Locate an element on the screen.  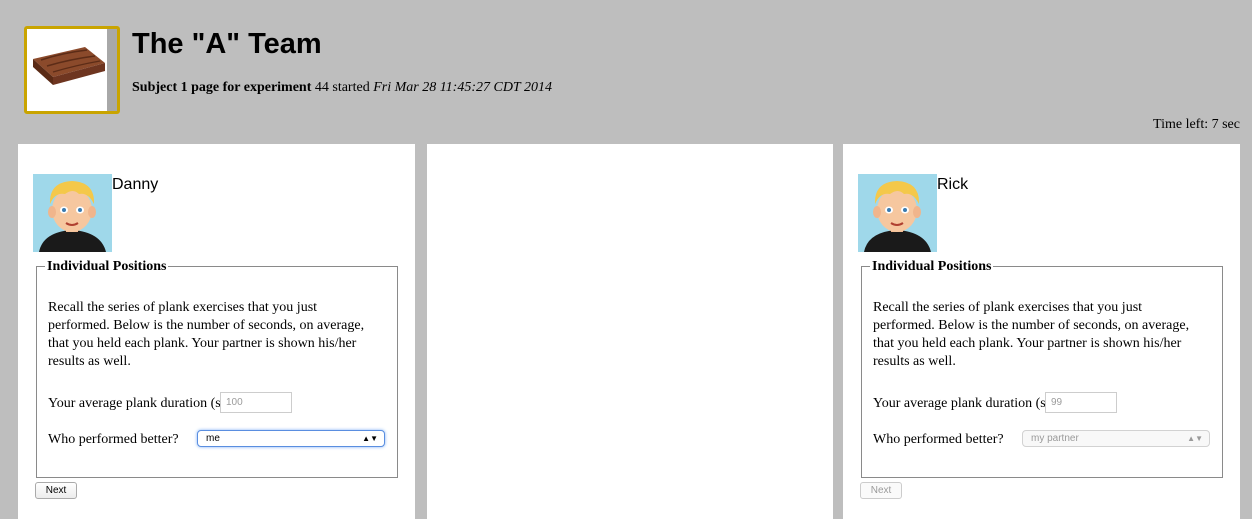
experiment-number: 44 started is located at coordinates (342, 87).